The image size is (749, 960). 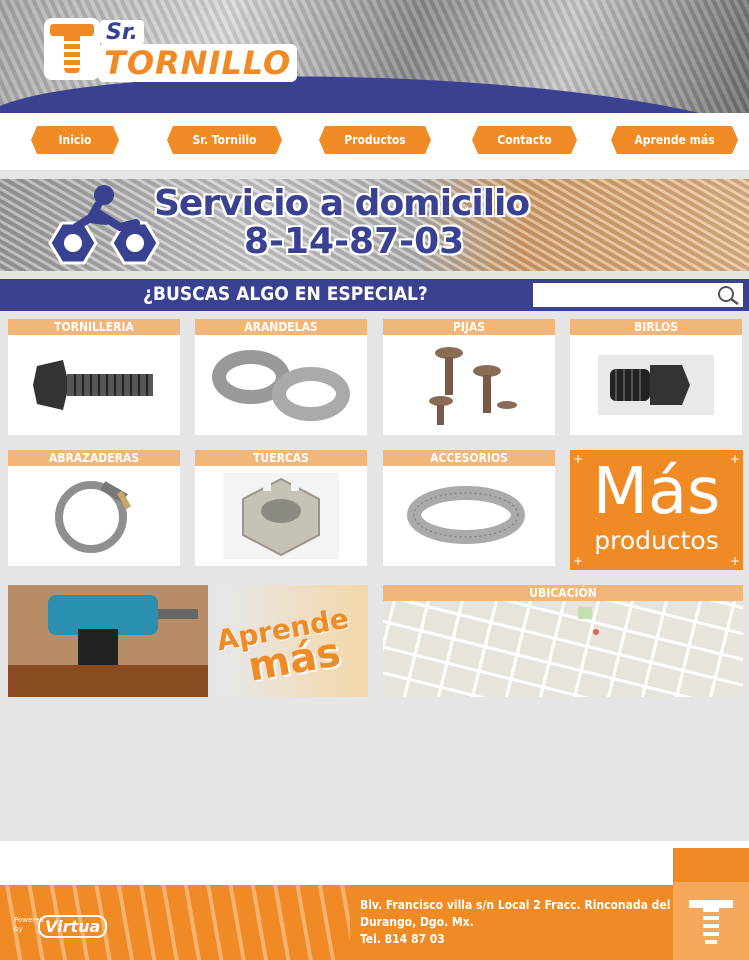 I want to click on banner-phone: 8-14-87-03, so click(x=354, y=241).